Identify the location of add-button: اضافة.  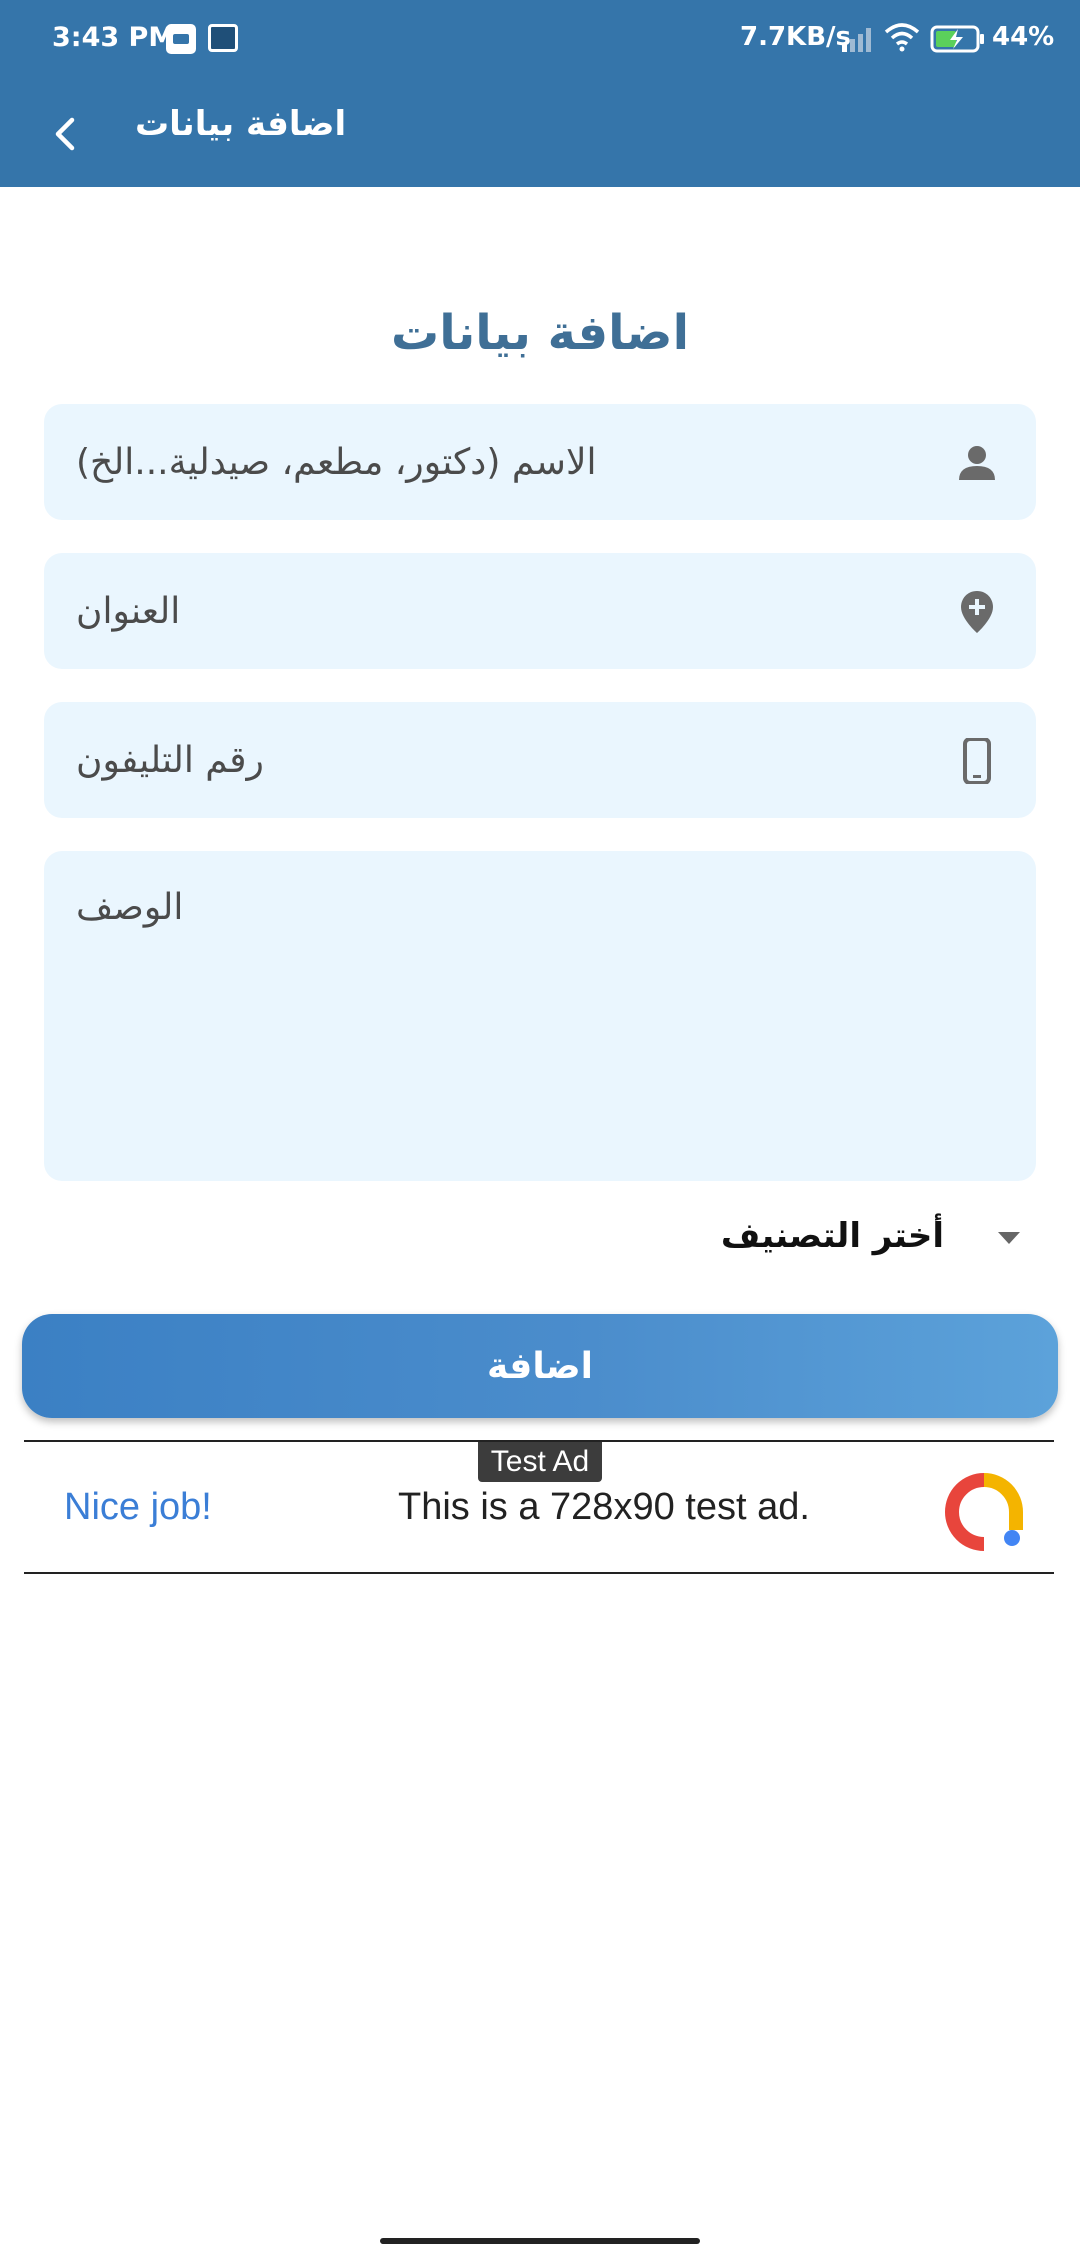
(540, 1366).